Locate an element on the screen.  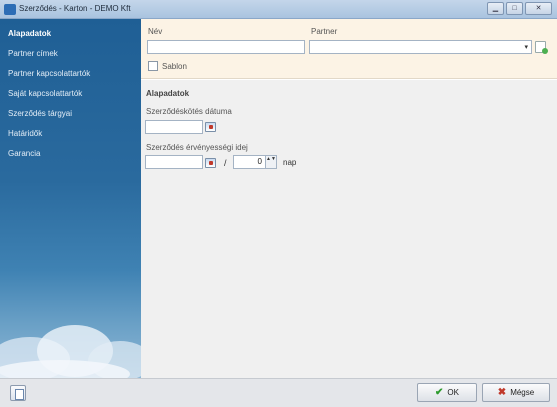
section-title: Alapadatok is located at coordinates (168, 93).